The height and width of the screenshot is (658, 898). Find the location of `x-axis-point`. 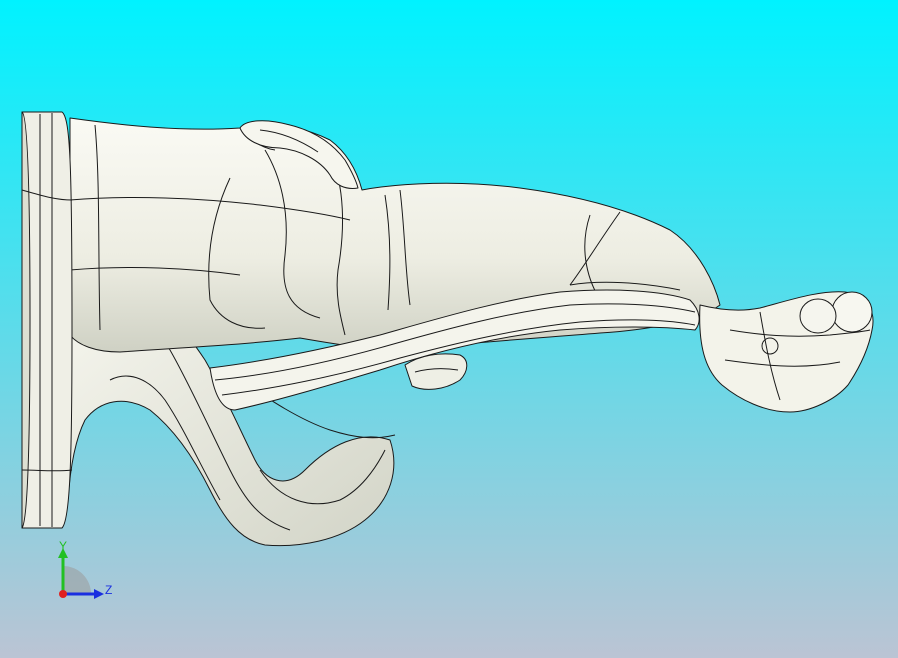

x-axis-point is located at coordinates (63, 594).